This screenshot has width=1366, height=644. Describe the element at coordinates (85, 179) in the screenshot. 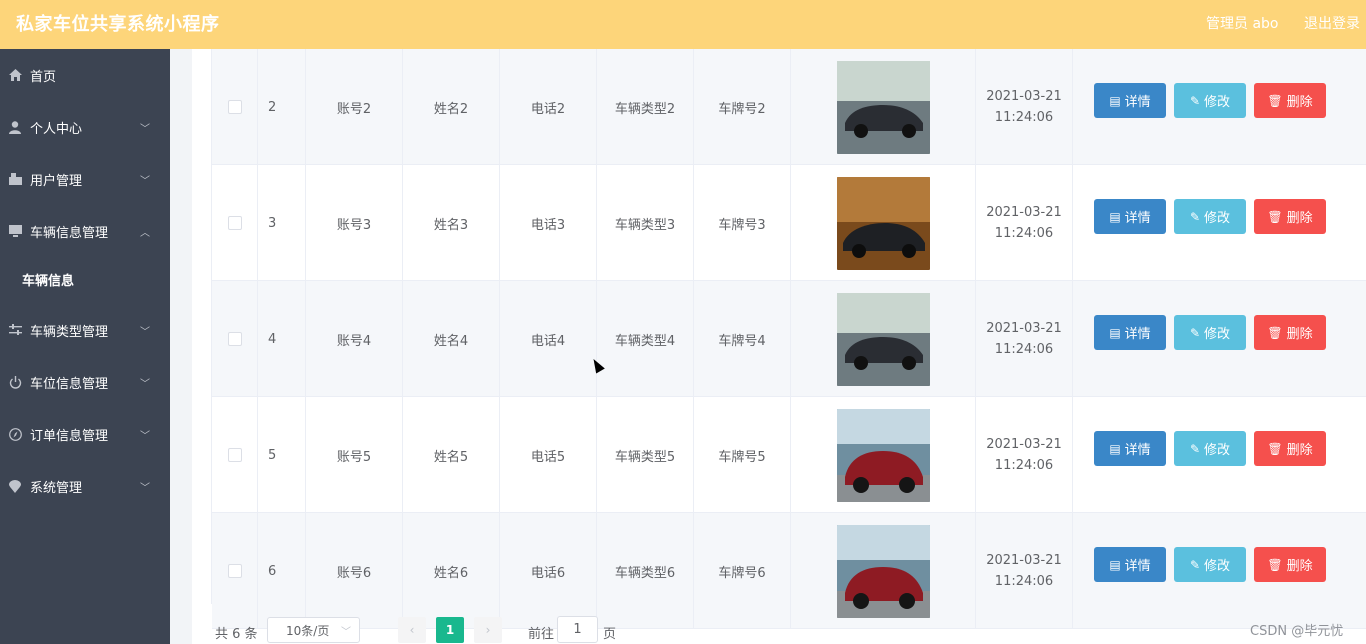

I see `sidebar-item-users: 用户管理 ﹀` at that location.